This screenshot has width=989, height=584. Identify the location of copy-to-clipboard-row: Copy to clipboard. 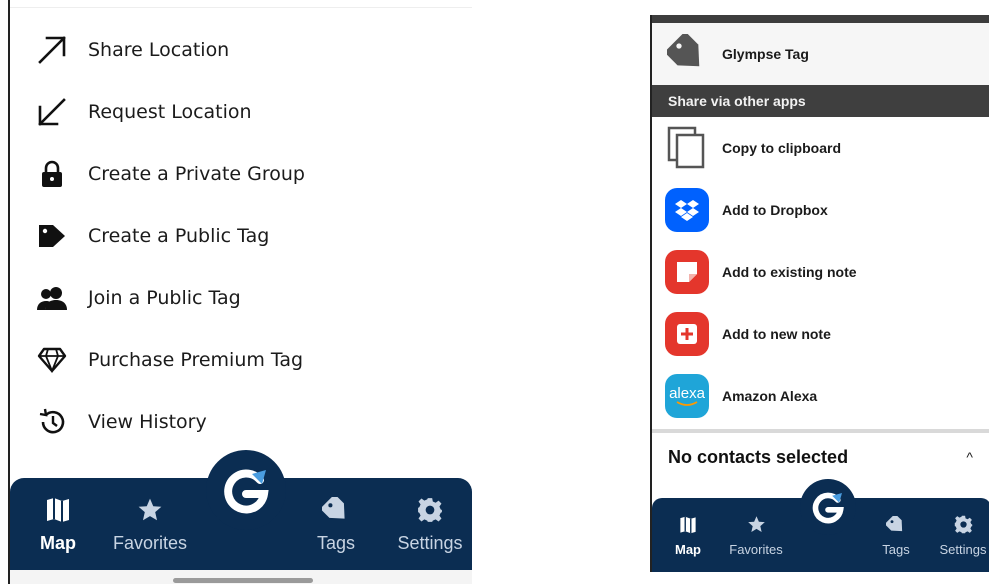
(820, 148).